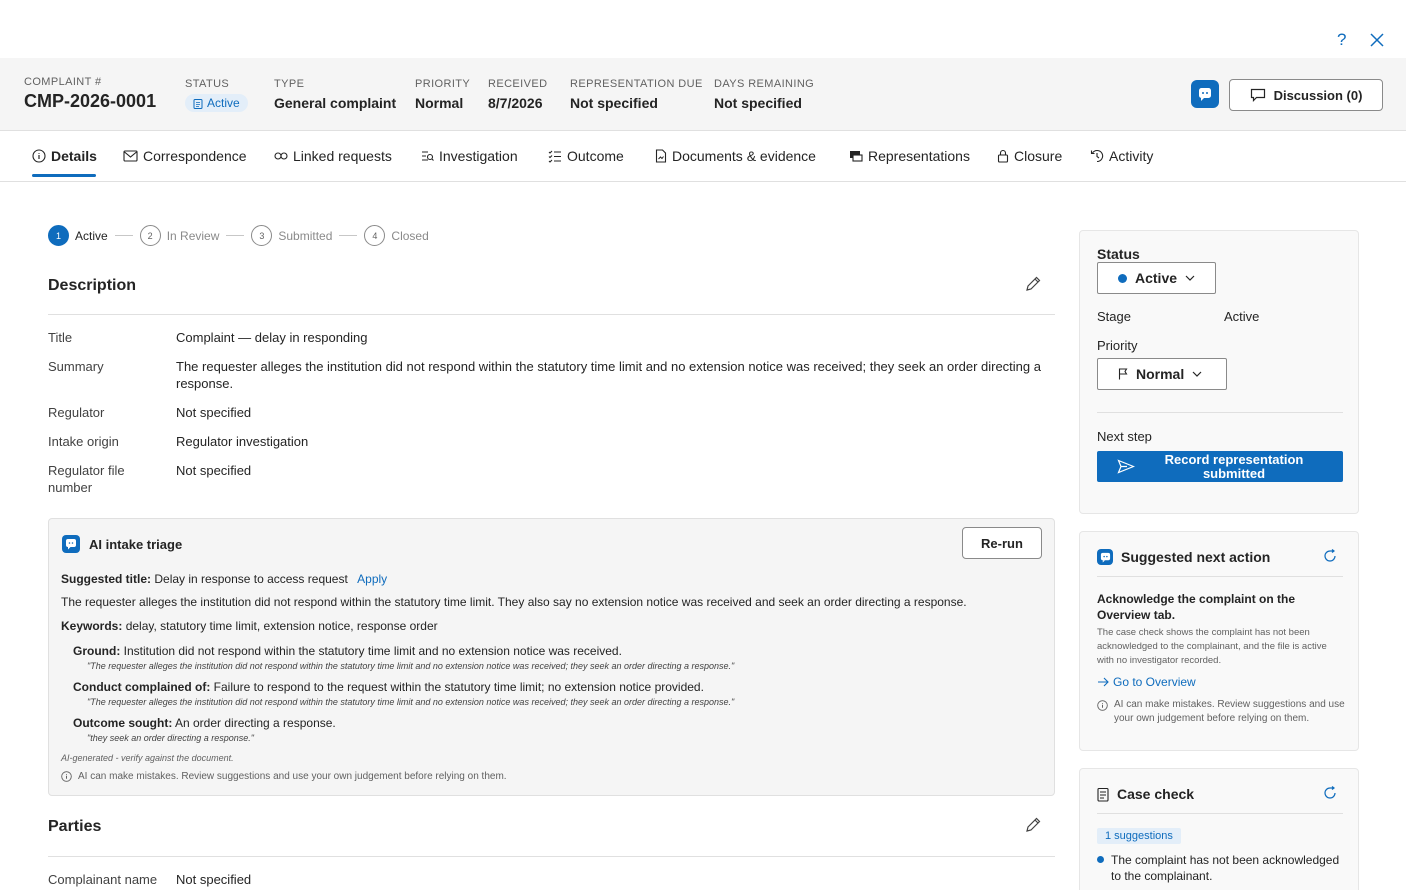  I want to click on received-field: RECEIVED 8/7/2026, so click(518, 94).